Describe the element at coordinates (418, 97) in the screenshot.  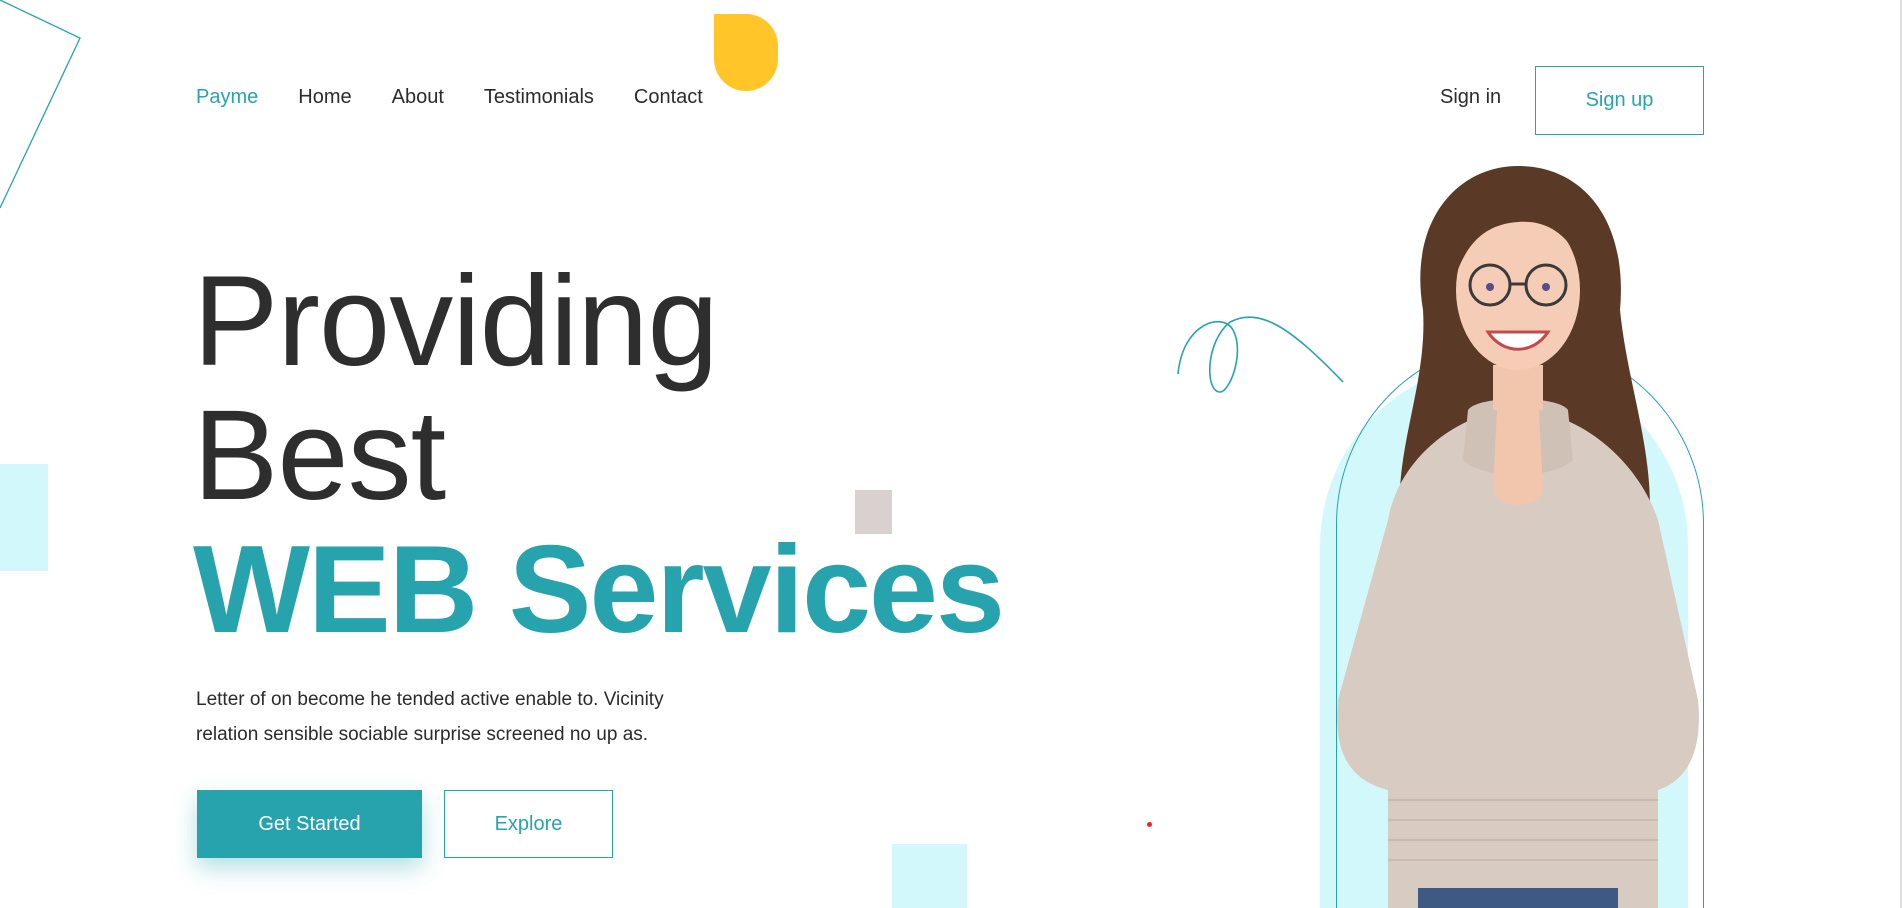
I see `nav-item-about: About` at that location.